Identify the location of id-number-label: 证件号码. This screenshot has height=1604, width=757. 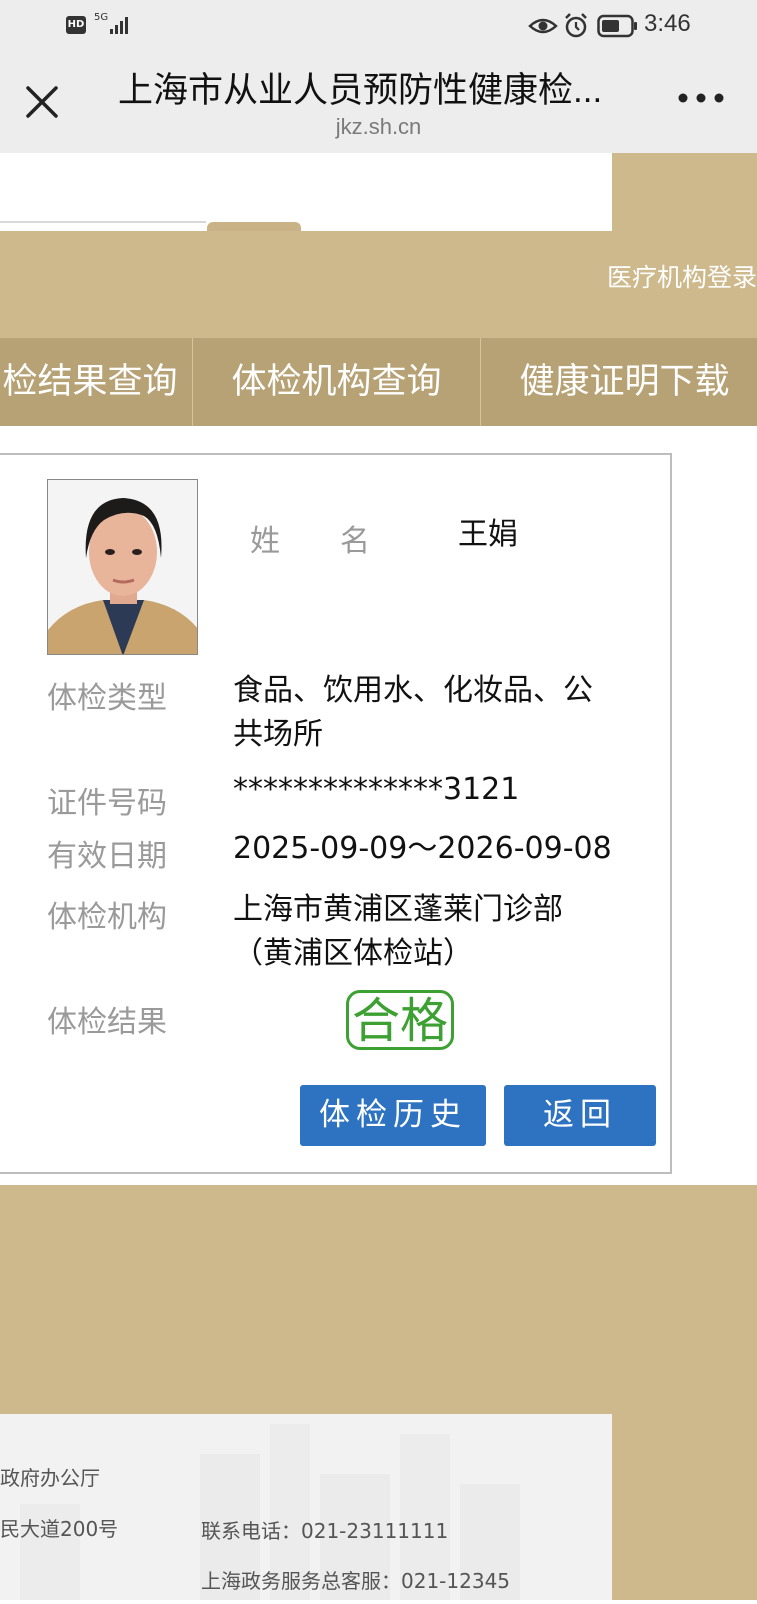
(107, 803).